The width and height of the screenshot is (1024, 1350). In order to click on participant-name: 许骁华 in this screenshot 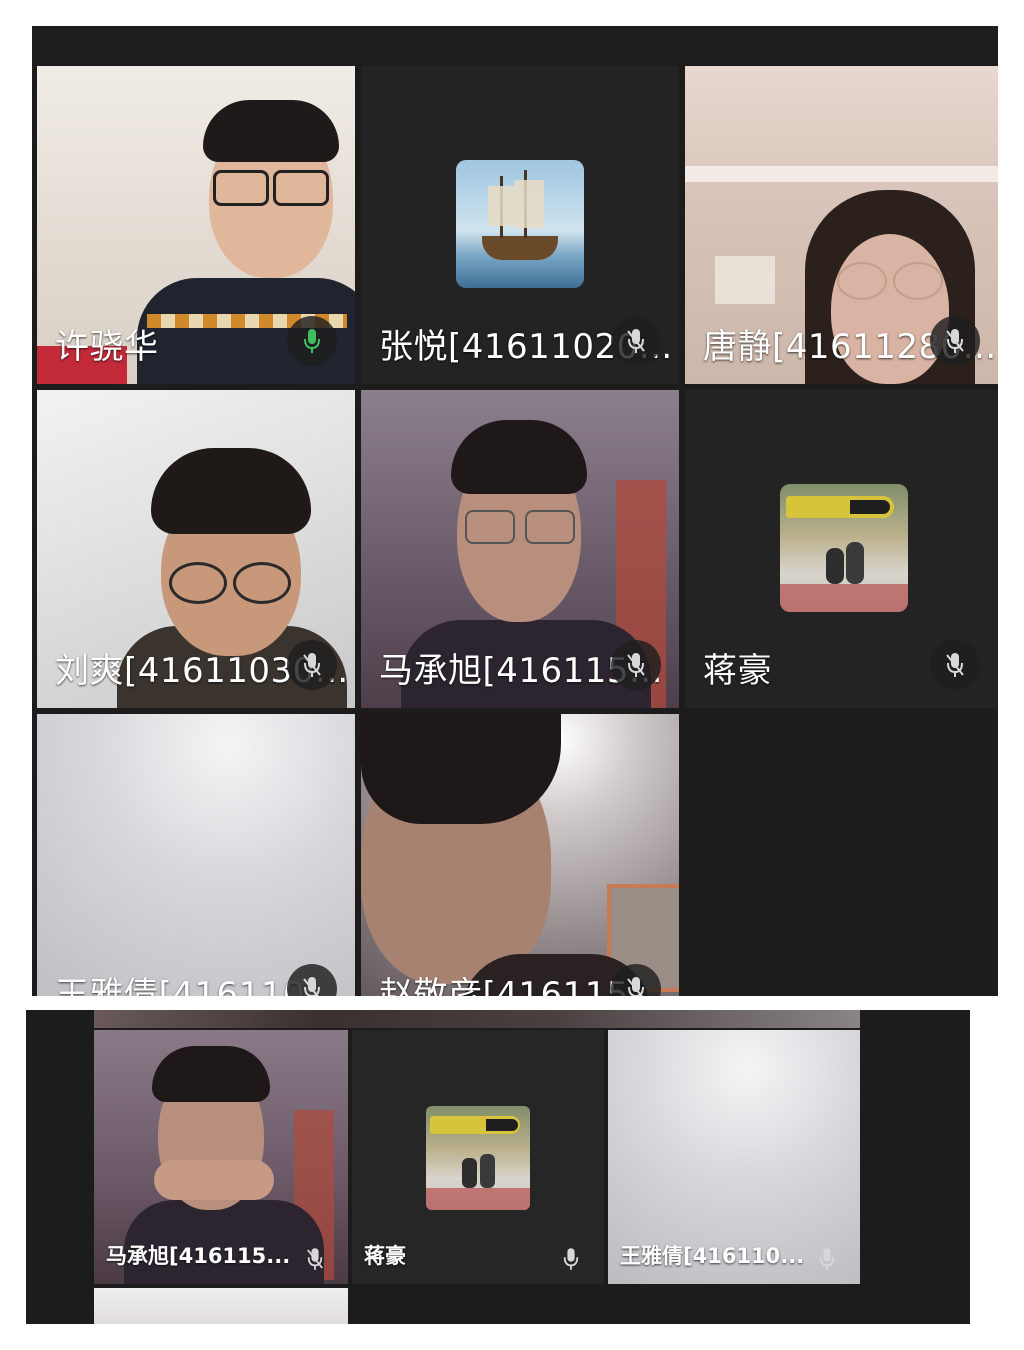, I will do `click(107, 347)`.